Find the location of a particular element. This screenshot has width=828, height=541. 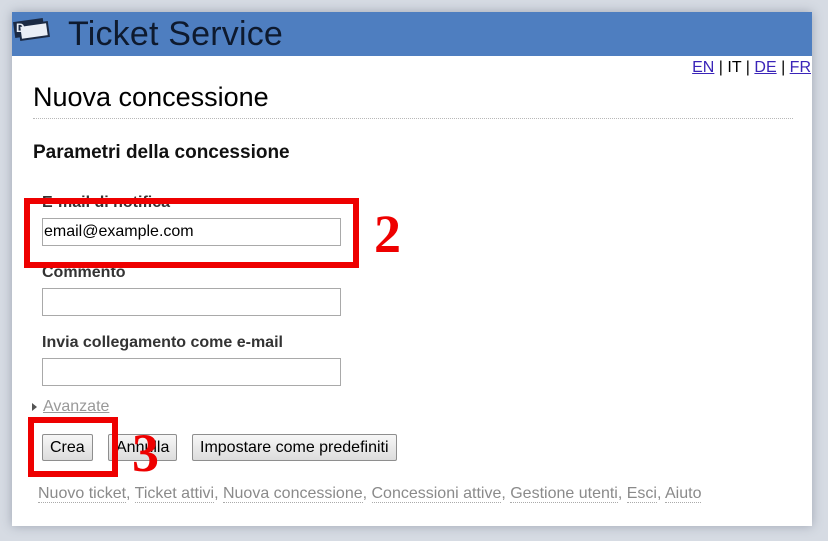

triangle-right-icon is located at coordinates (34, 406).